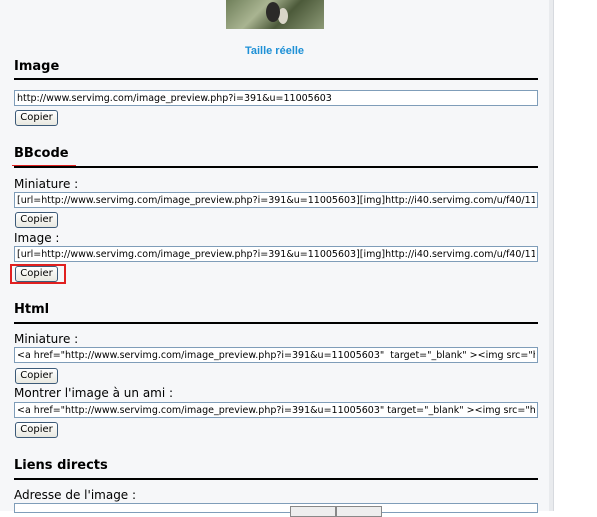 The width and height of the screenshot is (597, 517). I want to click on direct-address-field, so click(276, 508).